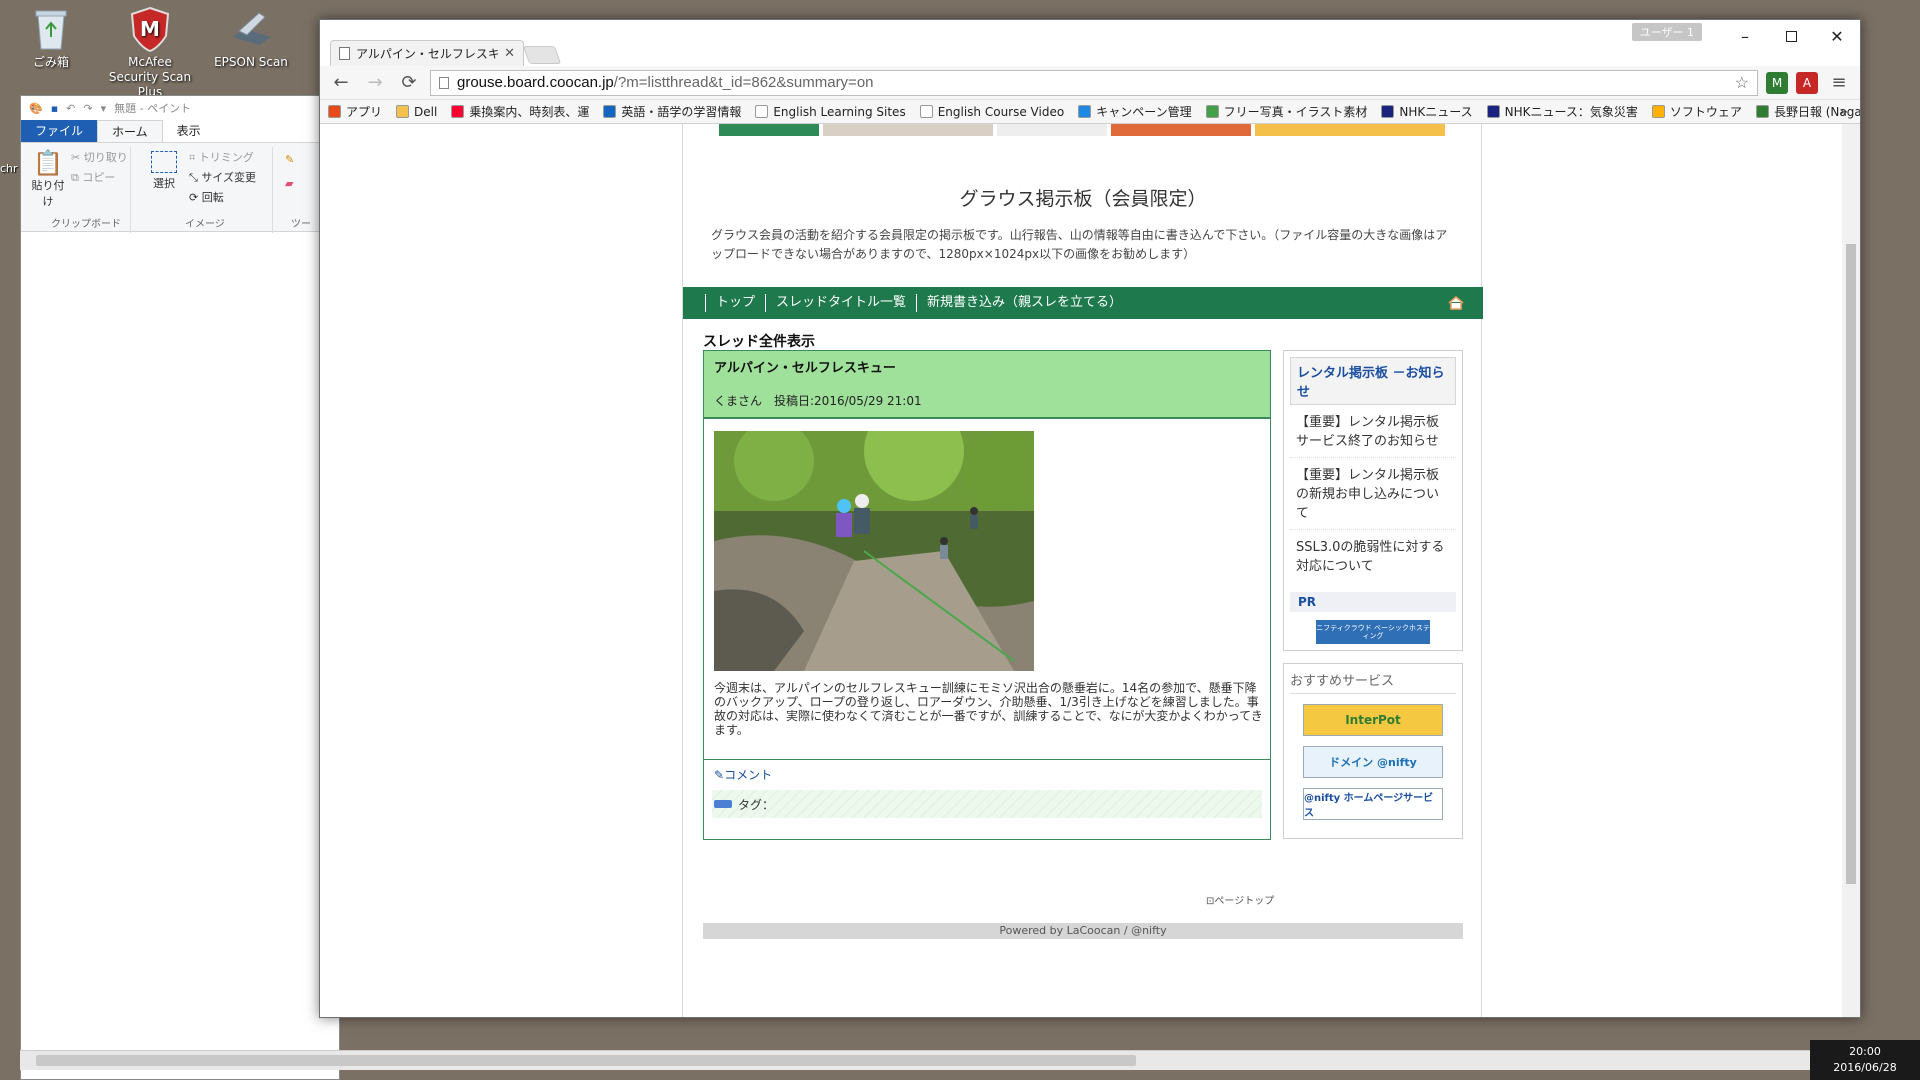 The image size is (1920, 1080). I want to click on nhk-icon, so click(1493, 111).